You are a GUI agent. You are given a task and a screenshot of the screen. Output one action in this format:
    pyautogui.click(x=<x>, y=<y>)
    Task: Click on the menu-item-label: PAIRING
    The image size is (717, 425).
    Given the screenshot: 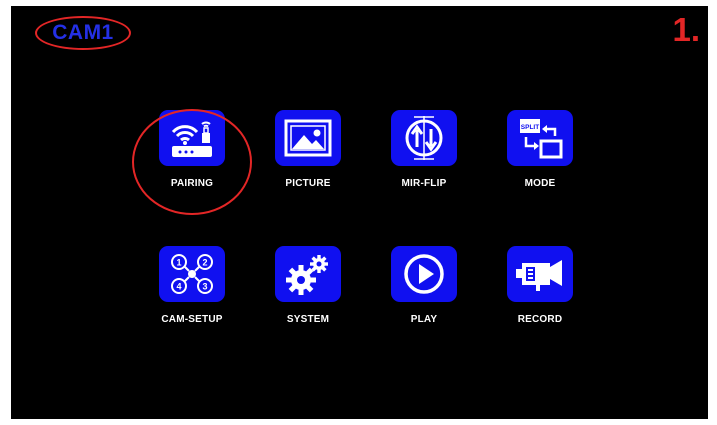 What is the action you would take?
    pyautogui.click(x=192, y=183)
    